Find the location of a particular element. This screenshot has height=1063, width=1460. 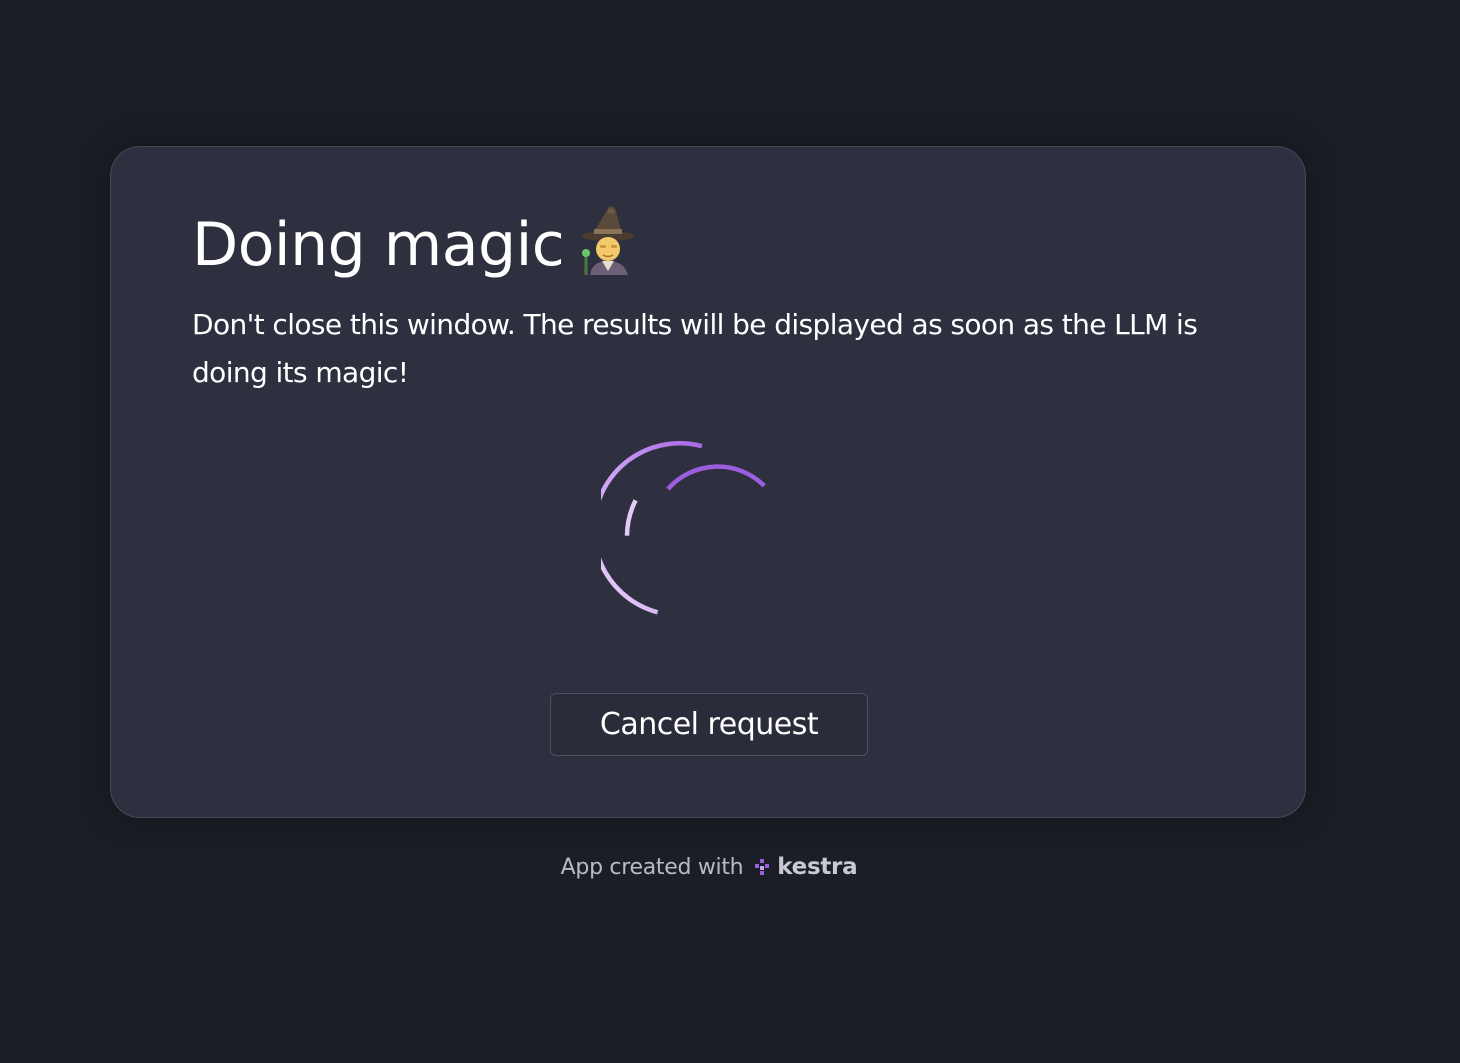

footer: App created with kestra is located at coordinates (709, 867).